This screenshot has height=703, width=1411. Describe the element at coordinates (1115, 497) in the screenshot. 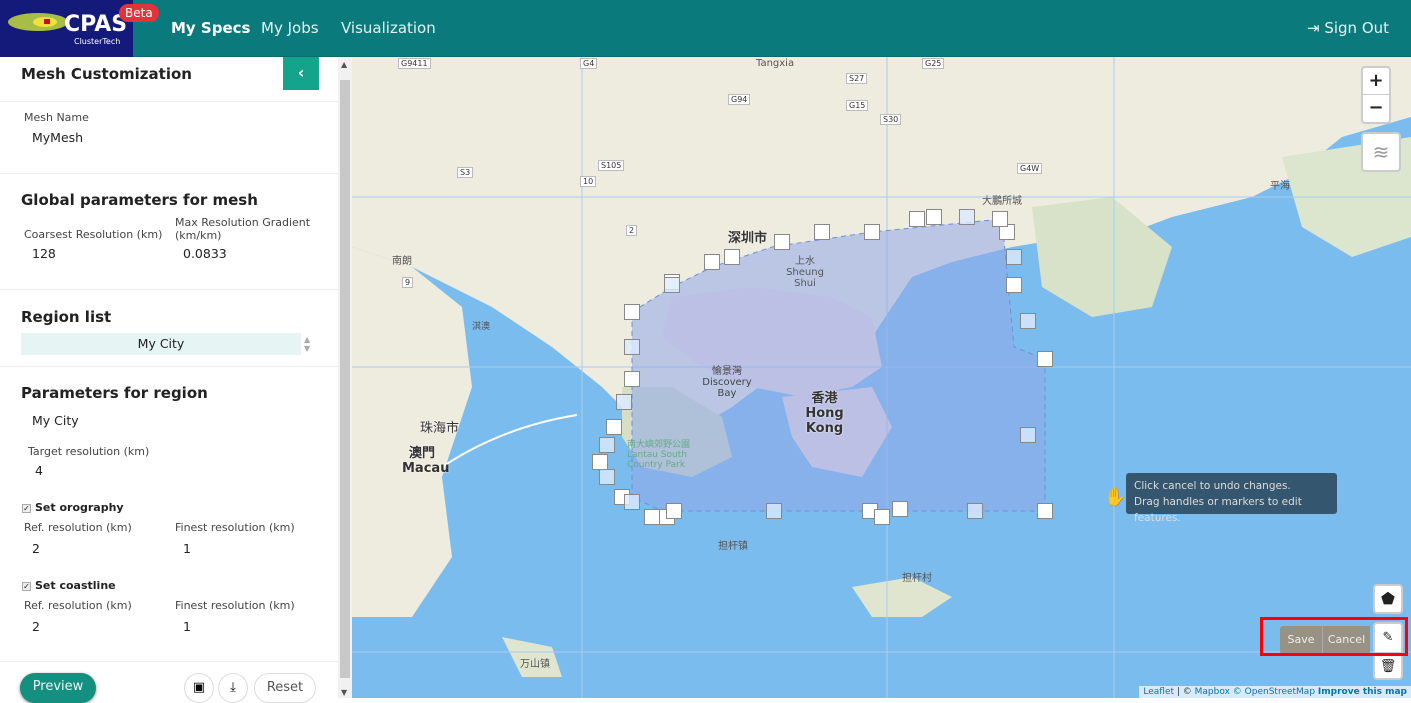

I see `hand-cursor-icon: ✋` at that location.